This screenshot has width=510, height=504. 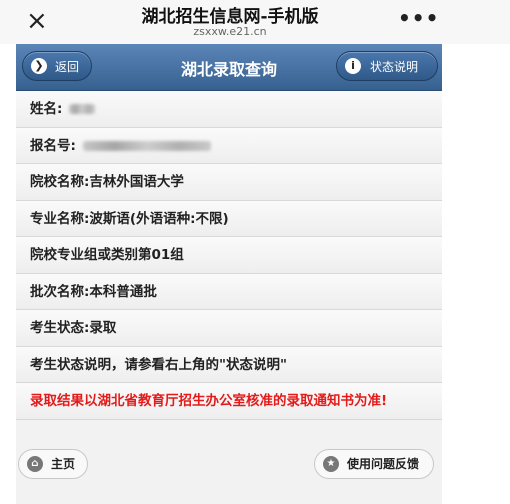 I want to click on redacted-name, so click(x=82, y=109).